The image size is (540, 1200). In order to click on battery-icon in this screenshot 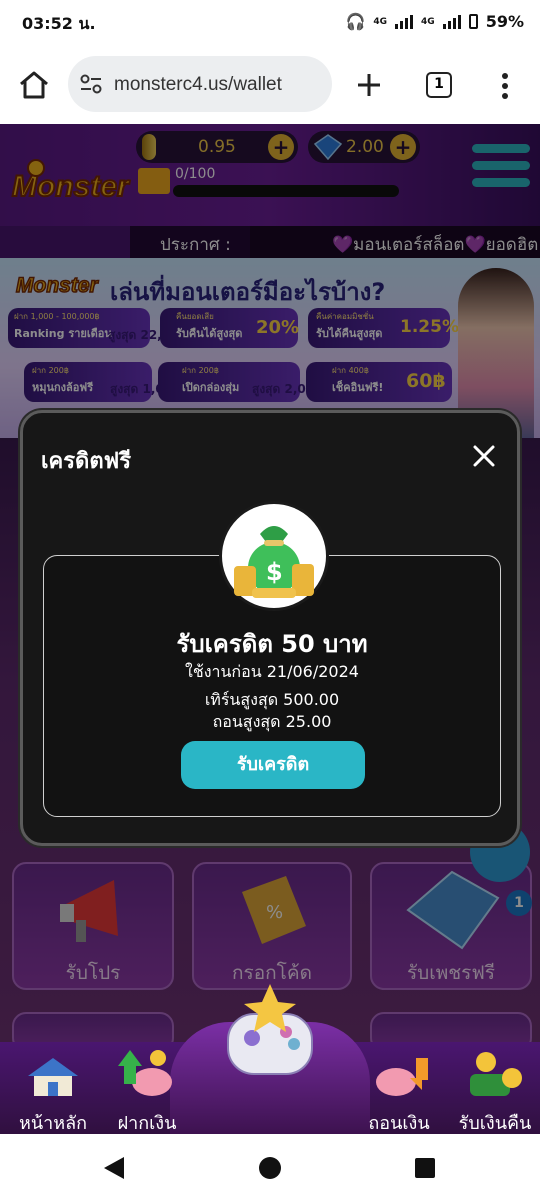, I will do `click(473, 21)`.